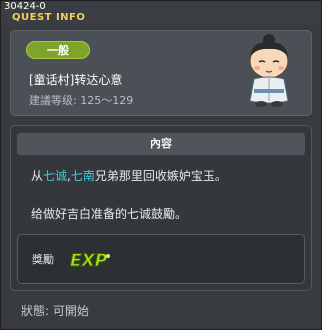  What do you see at coordinates (161, 144) in the screenshot?
I see `content-section-title: 內容` at bounding box center [161, 144].